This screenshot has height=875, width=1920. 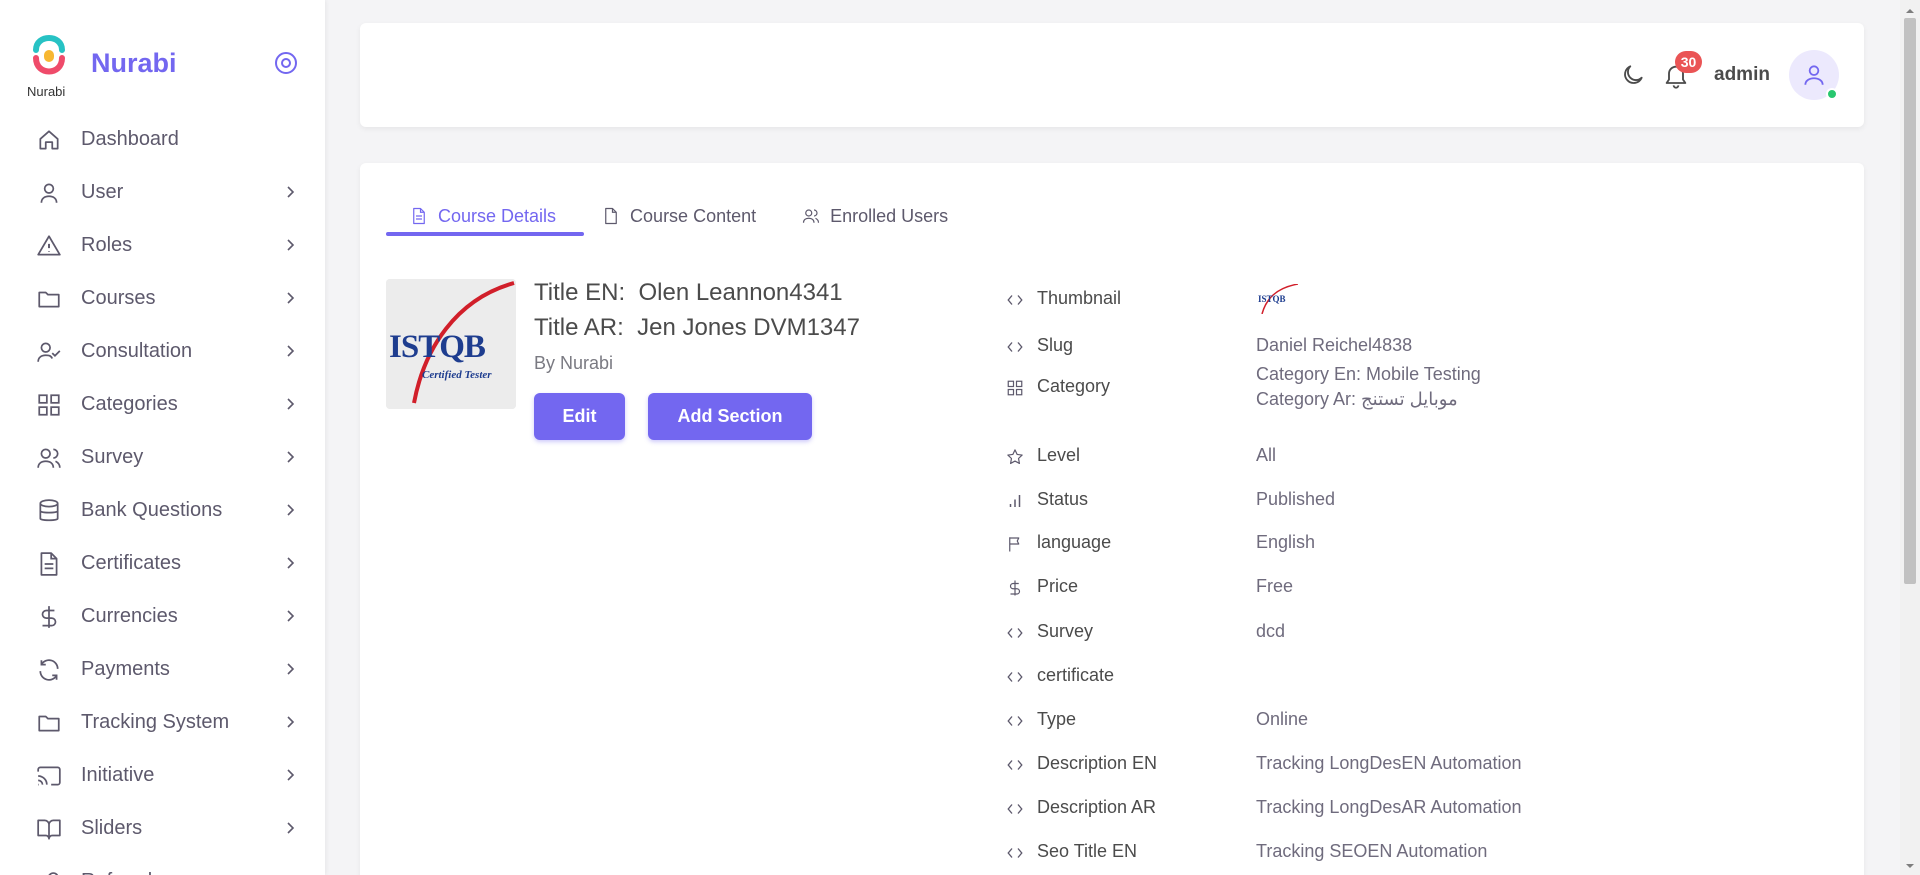 What do you see at coordinates (1910, 865) in the screenshot?
I see `scroll-down-icon` at bounding box center [1910, 865].